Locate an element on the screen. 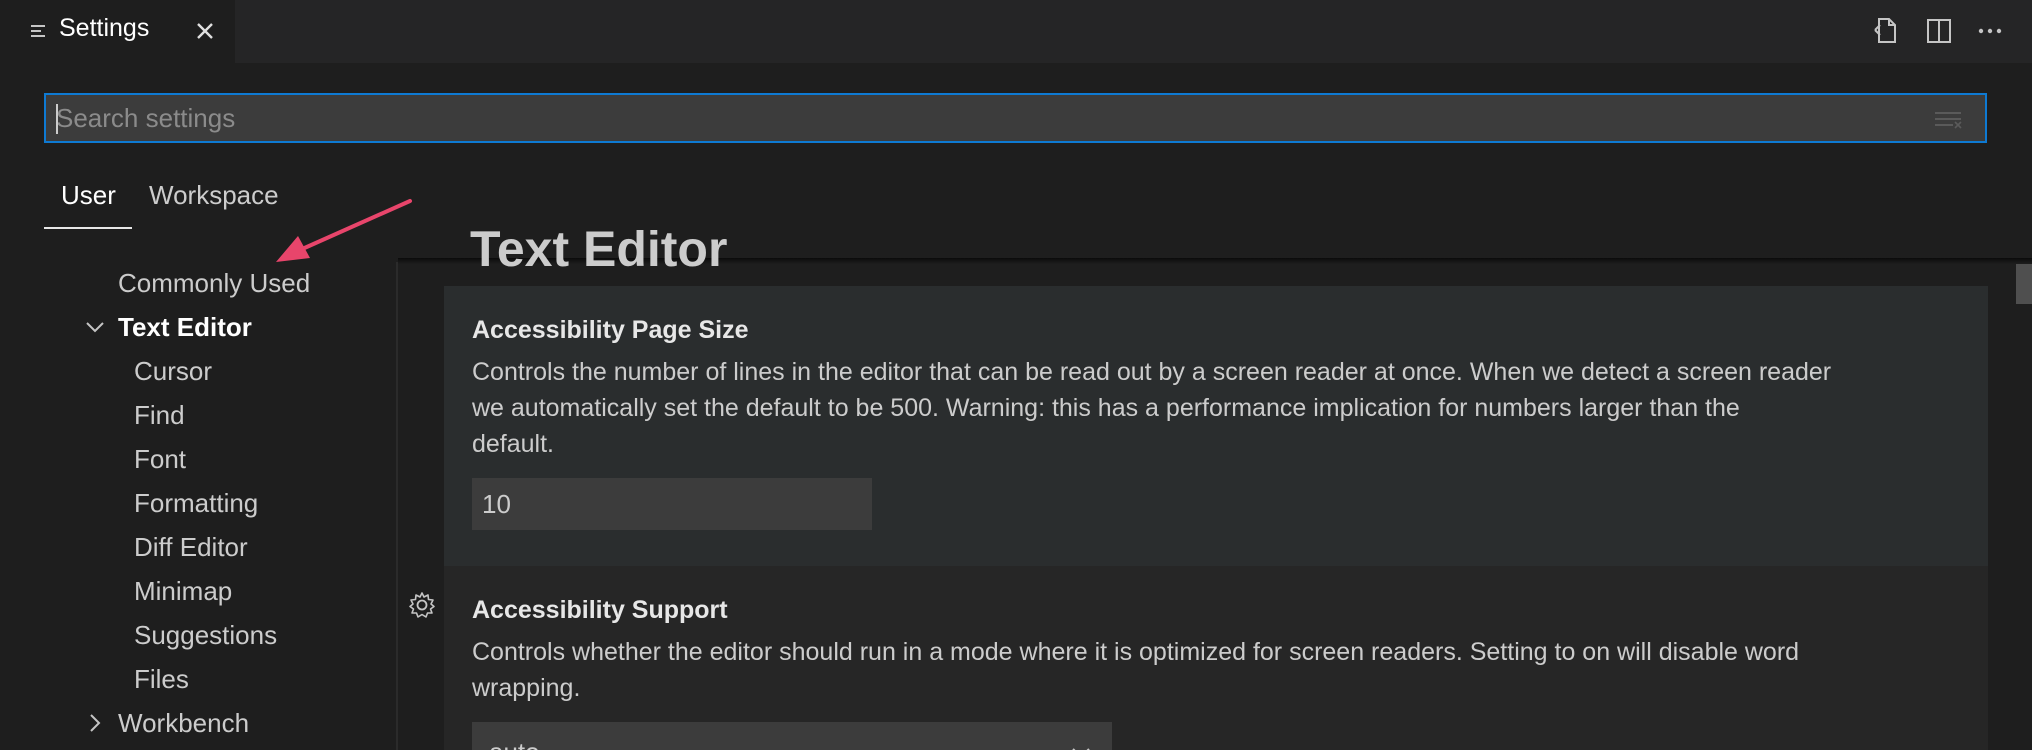  description-line: wrapping. is located at coordinates (526, 688).